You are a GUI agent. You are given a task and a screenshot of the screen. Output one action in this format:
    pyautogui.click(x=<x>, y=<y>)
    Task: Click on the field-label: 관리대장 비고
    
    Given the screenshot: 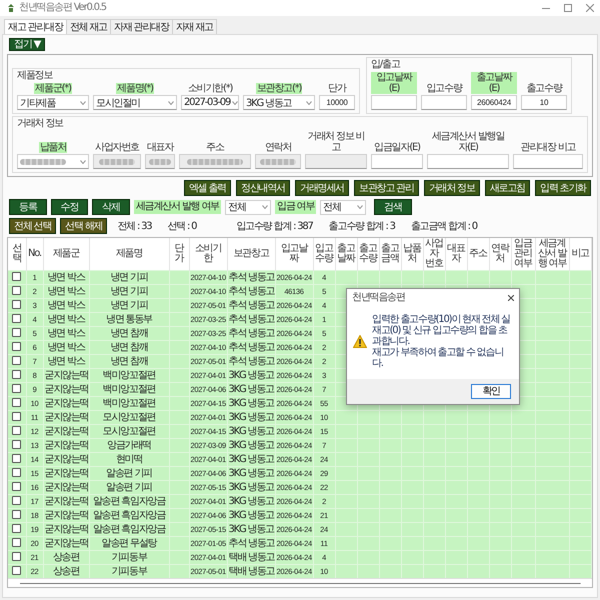 What is the action you would take?
    pyautogui.click(x=548, y=147)
    